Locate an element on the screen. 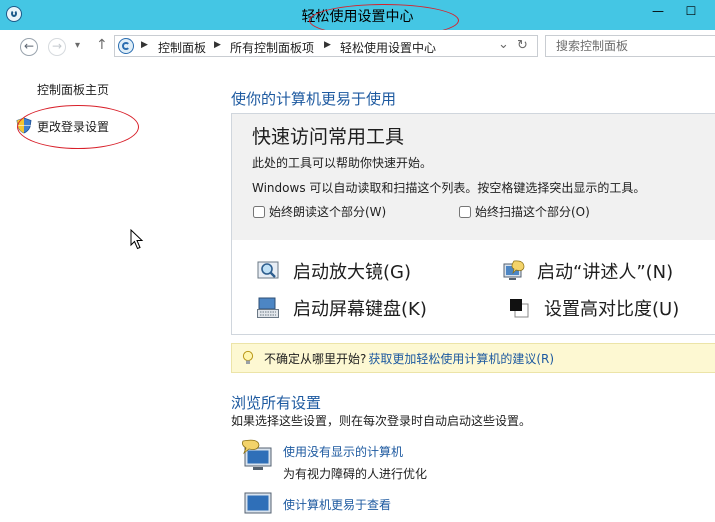  get-recommendations-link: 获取更加轻松使用计算机的建议(R) is located at coordinates (461, 358).